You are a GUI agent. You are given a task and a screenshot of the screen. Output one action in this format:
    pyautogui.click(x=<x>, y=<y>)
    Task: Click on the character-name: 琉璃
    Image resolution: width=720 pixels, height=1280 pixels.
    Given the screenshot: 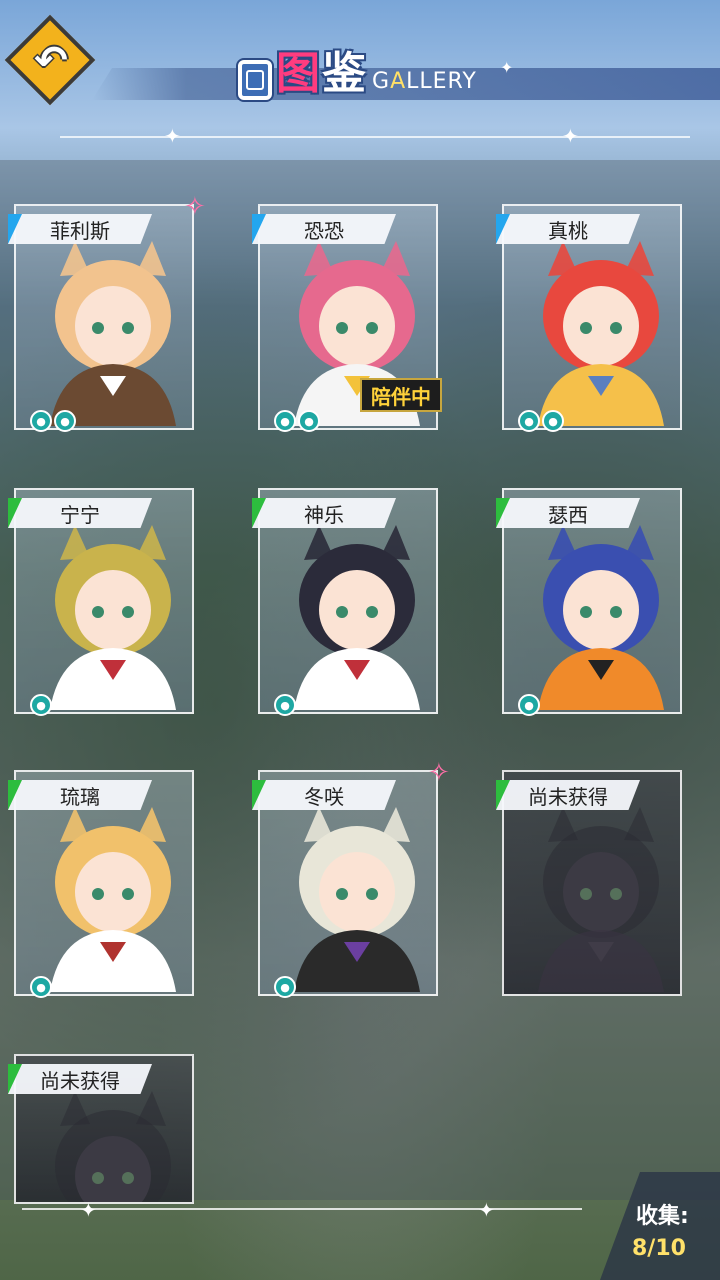 What is the action you would take?
    pyautogui.click(x=80, y=796)
    